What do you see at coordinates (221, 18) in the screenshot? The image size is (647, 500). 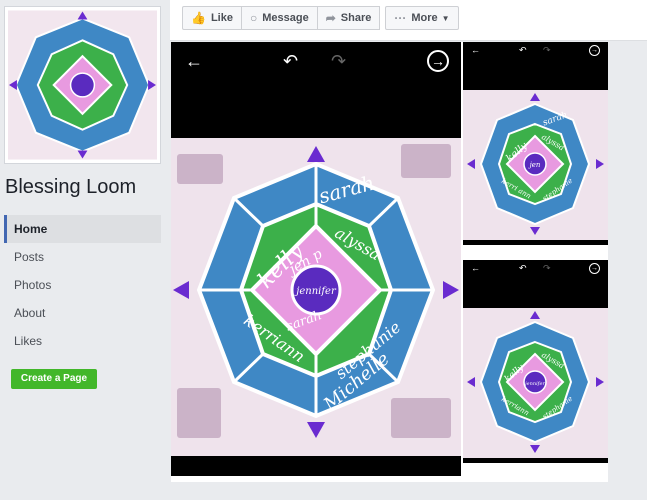 I see `like-label: Like` at bounding box center [221, 18].